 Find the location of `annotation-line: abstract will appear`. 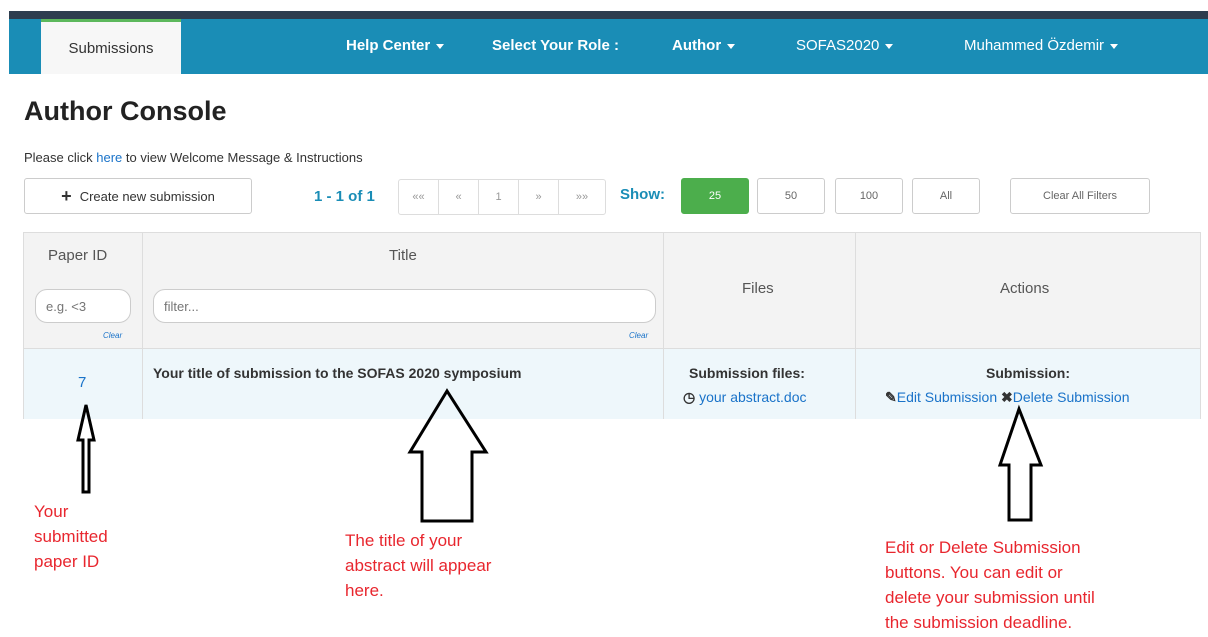

annotation-line: abstract will appear is located at coordinates (418, 565).